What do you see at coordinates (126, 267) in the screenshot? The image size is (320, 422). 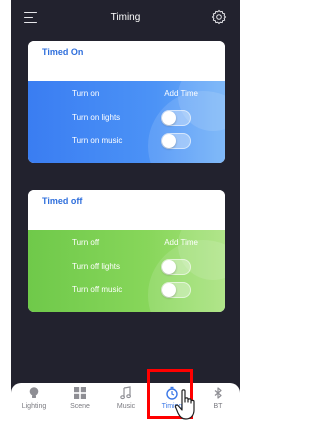 I see `turn-off-lights-row: Turn off lights` at bounding box center [126, 267].